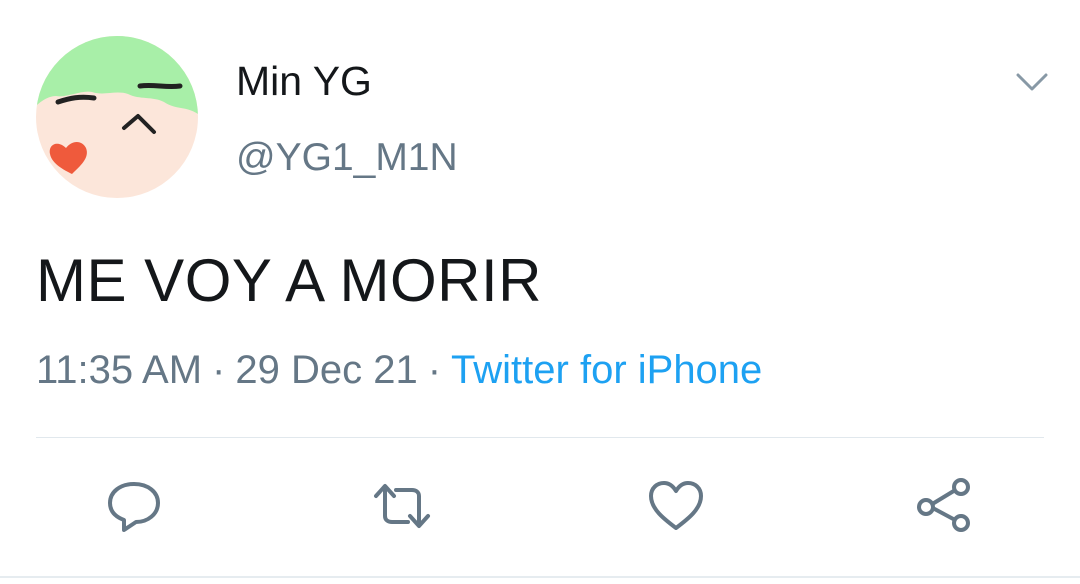 The width and height of the screenshot is (1080, 584). I want to click on retweet-button, so click(402, 506).